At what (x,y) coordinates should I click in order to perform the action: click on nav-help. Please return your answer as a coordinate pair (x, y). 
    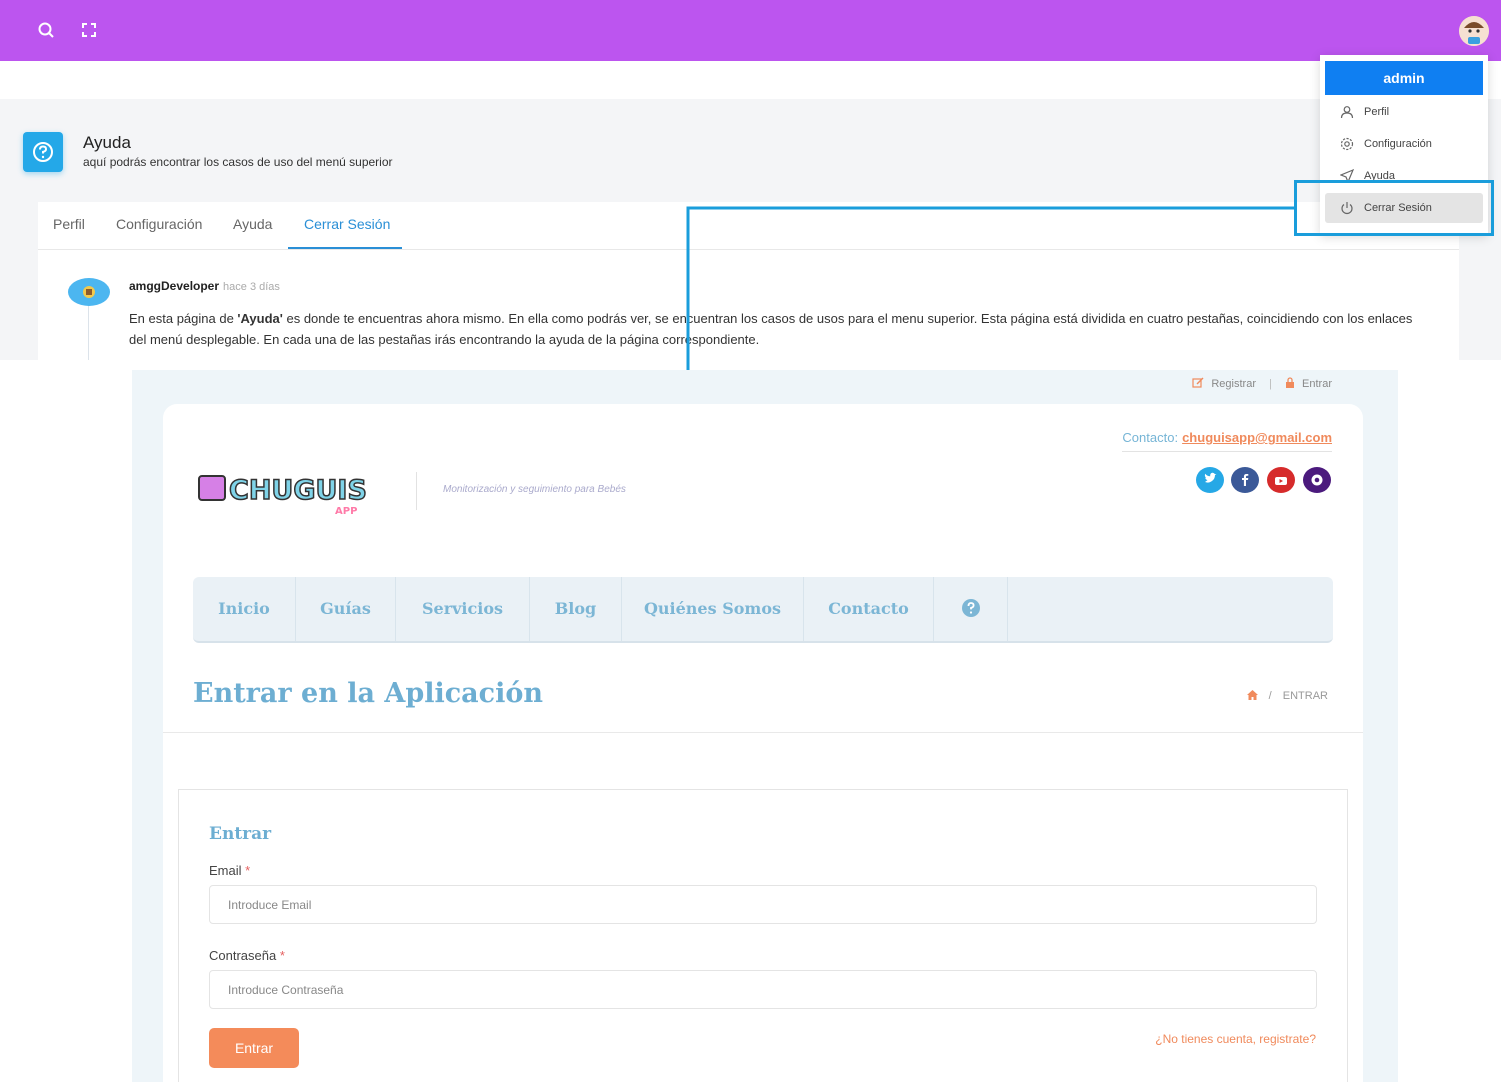
    Looking at the image, I should click on (971, 609).